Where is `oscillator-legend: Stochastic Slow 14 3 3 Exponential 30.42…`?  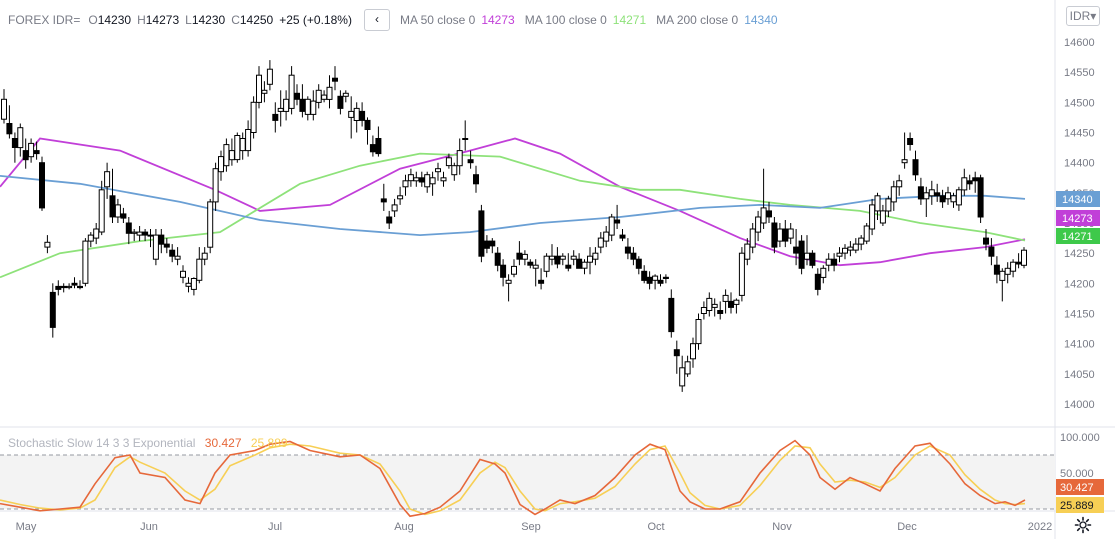
oscillator-legend: Stochastic Slow 14 3 3 Exponential 30.42… is located at coordinates (148, 443).